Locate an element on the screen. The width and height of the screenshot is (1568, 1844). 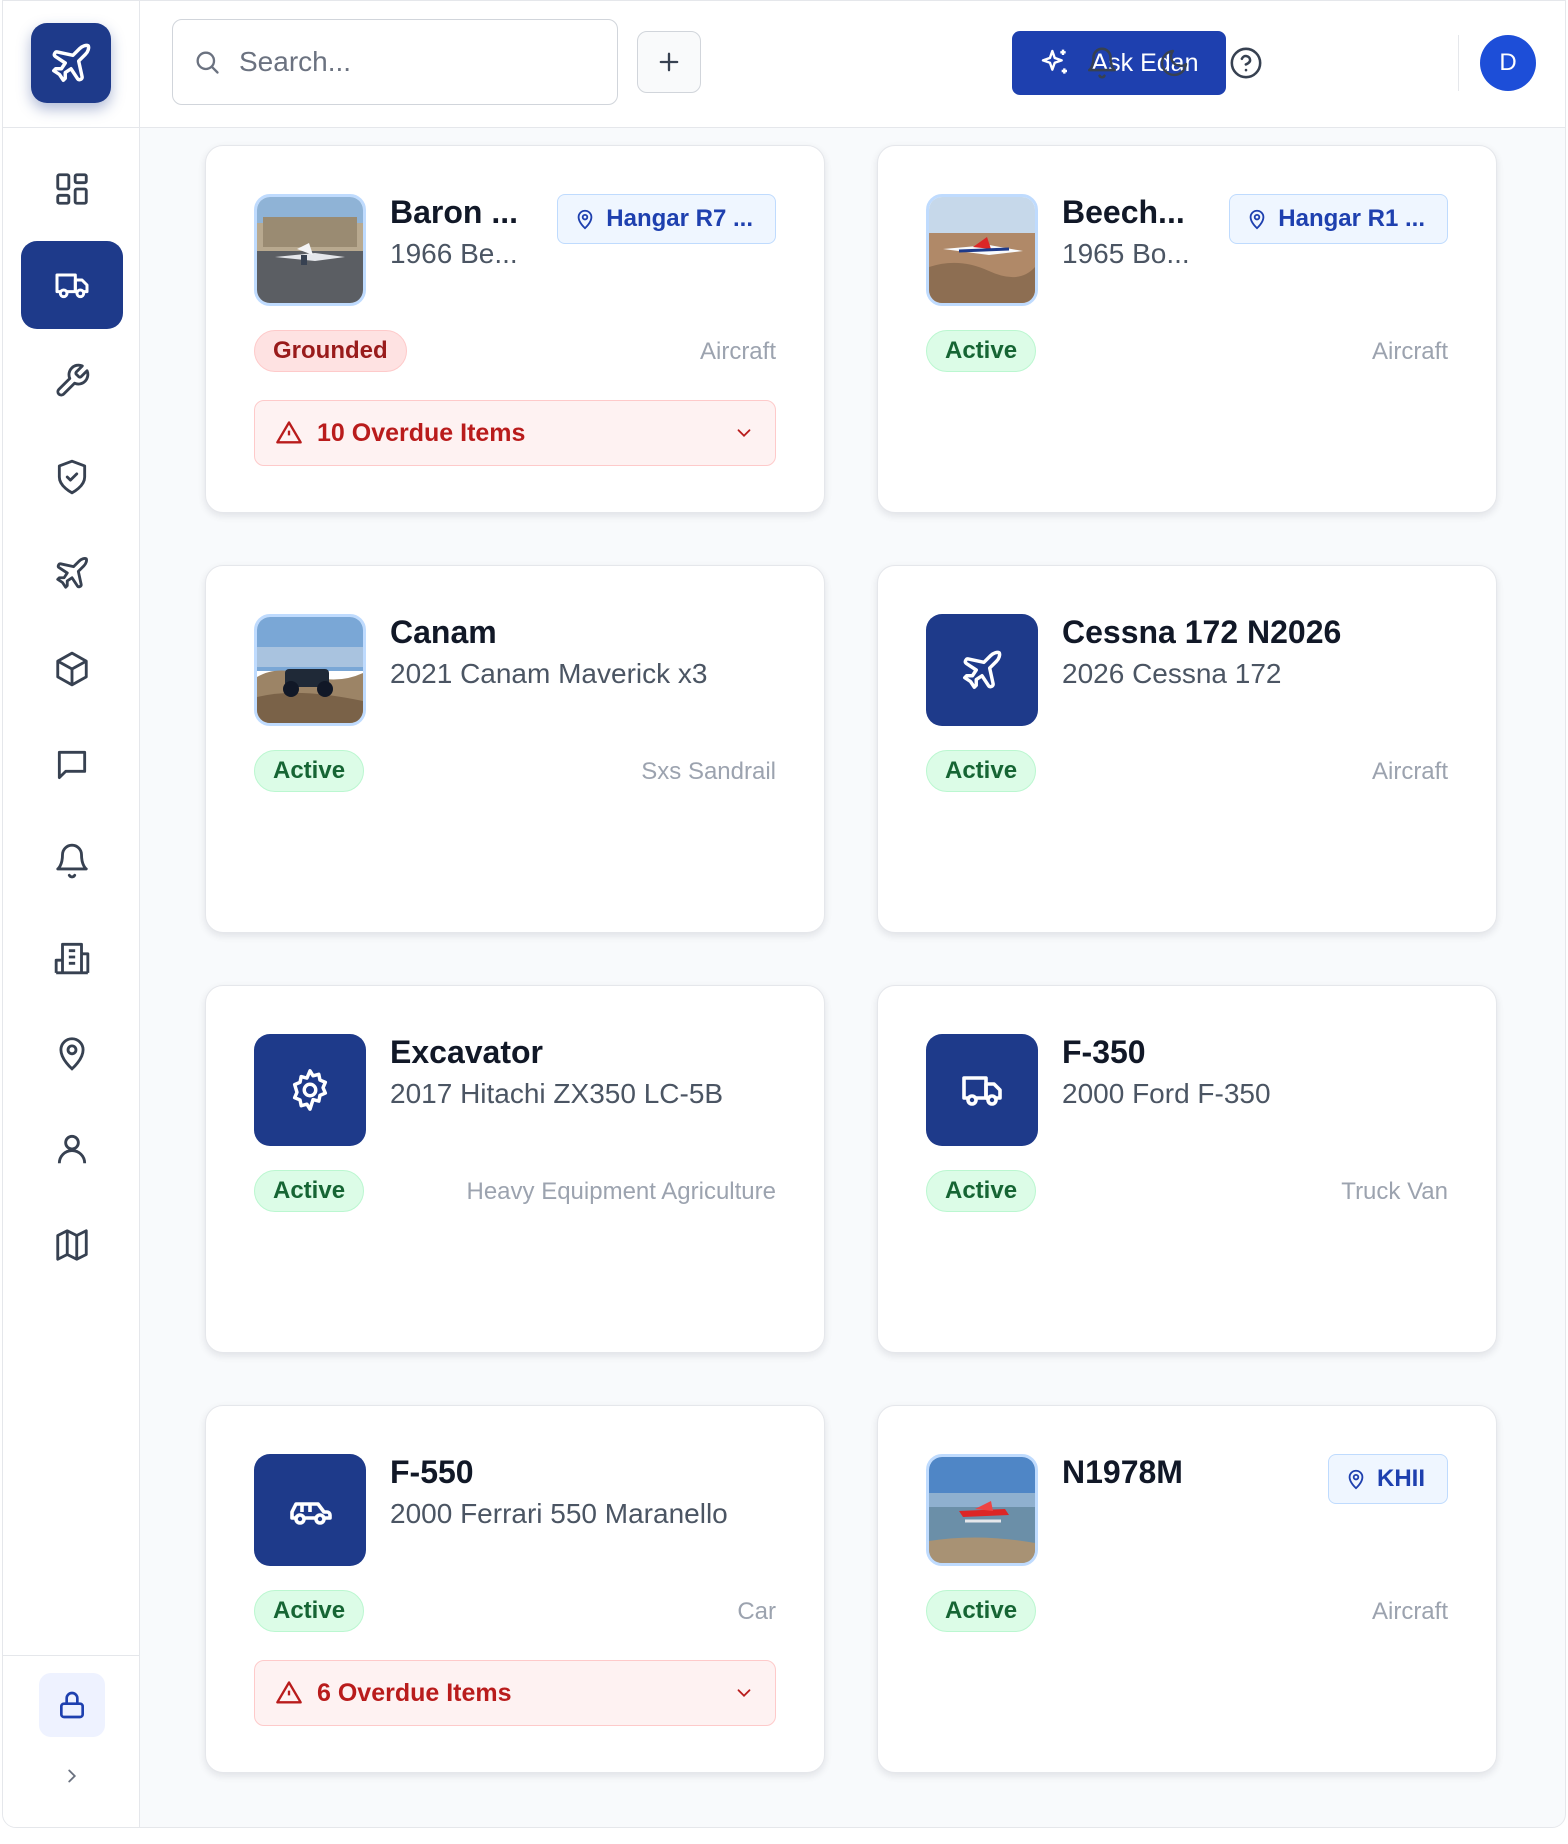
asset-model: 2000 Ferrari 550 Maranello is located at coordinates (559, 1513).